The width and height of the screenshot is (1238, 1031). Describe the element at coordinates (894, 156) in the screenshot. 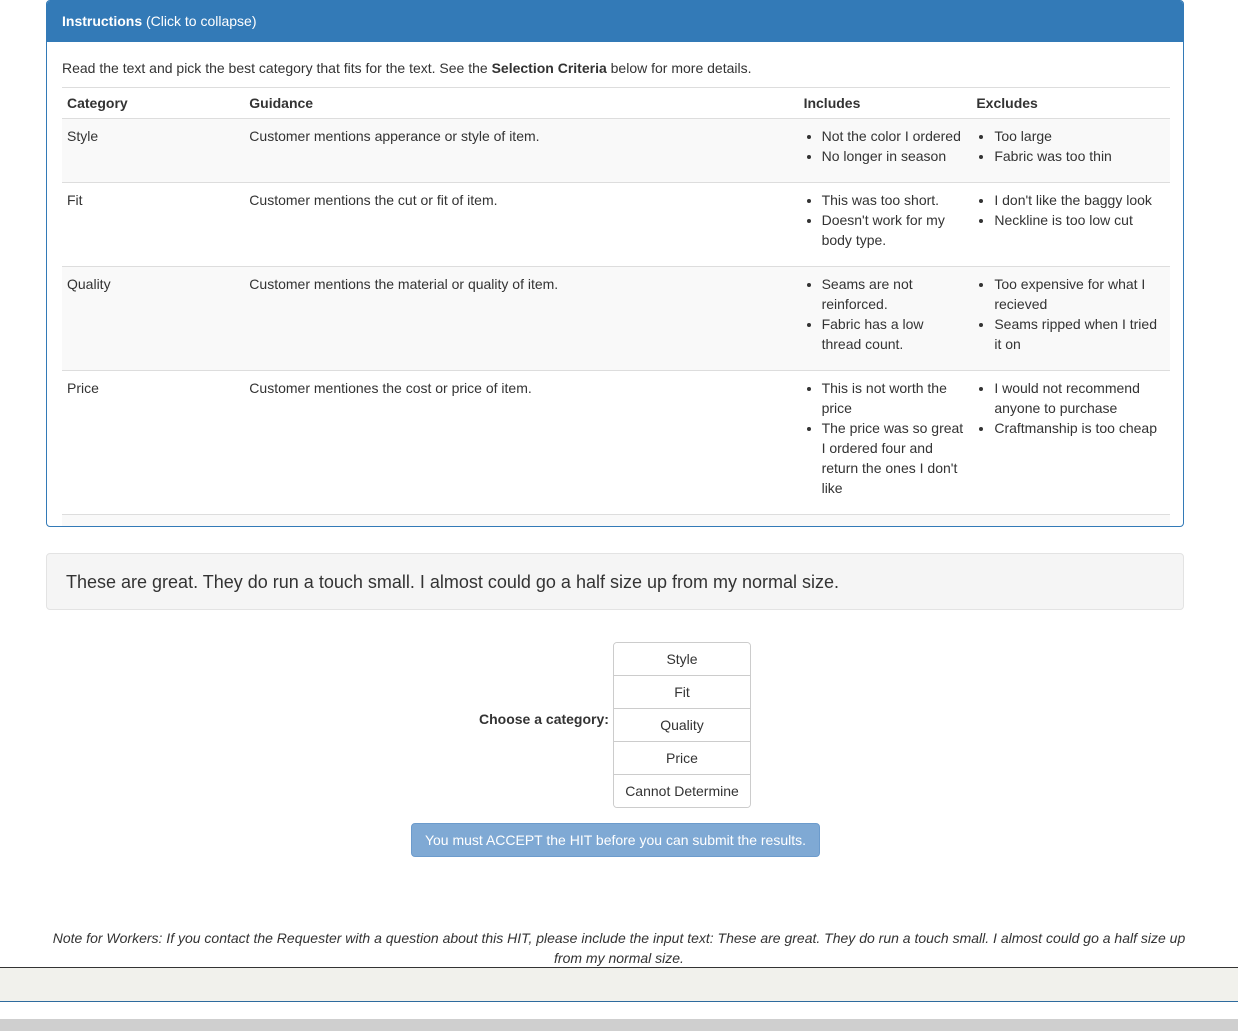

I see `includes-item: No longer in season` at that location.